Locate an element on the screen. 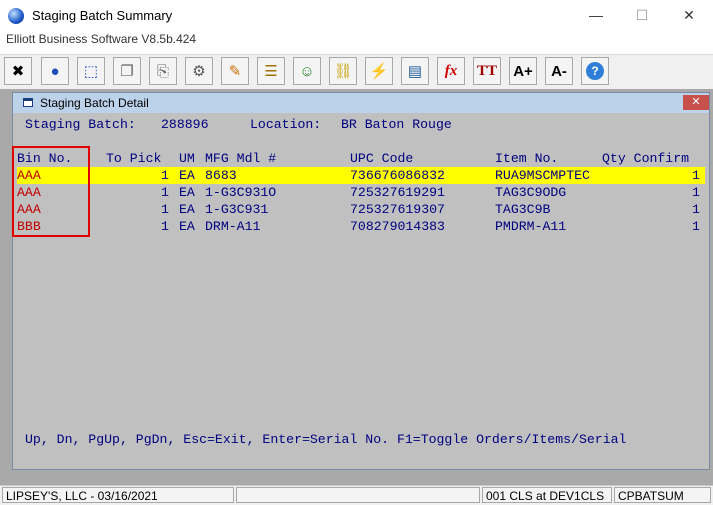 This screenshot has height=505, width=713. cell-upc: 725327619307 is located at coordinates (397, 209).